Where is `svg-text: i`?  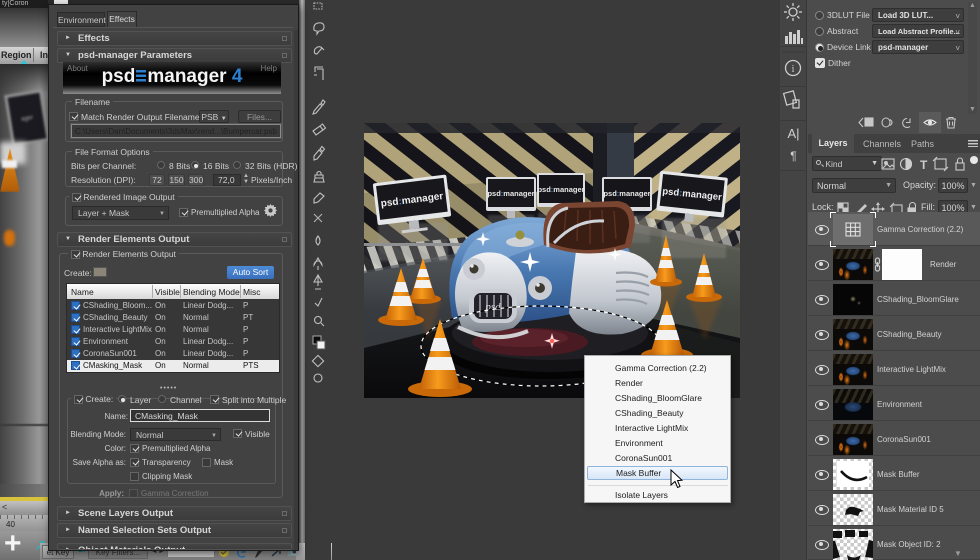 svg-text: i is located at coordinates (793, 69).